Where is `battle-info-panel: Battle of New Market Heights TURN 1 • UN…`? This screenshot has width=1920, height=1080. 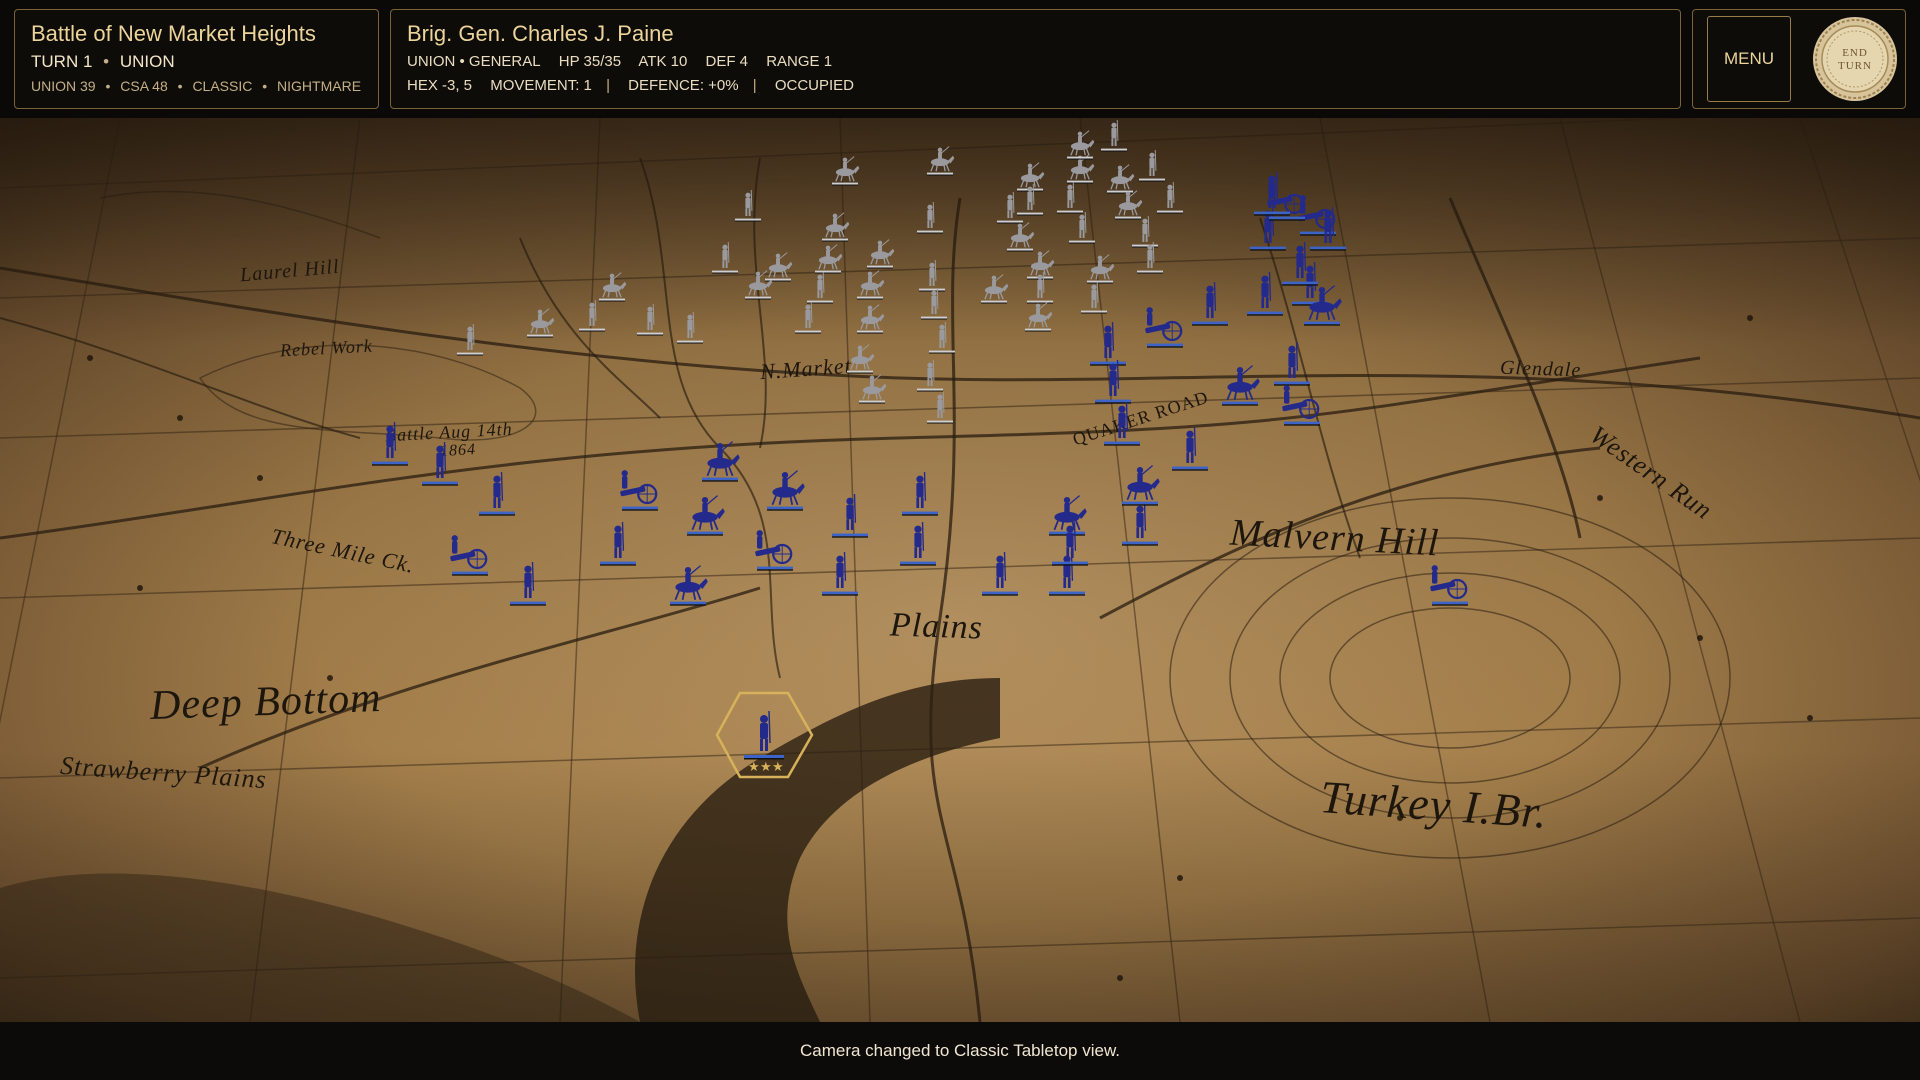 battle-info-panel: Battle of New Market Heights TURN 1 • UN… is located at coordinates (196, 59).